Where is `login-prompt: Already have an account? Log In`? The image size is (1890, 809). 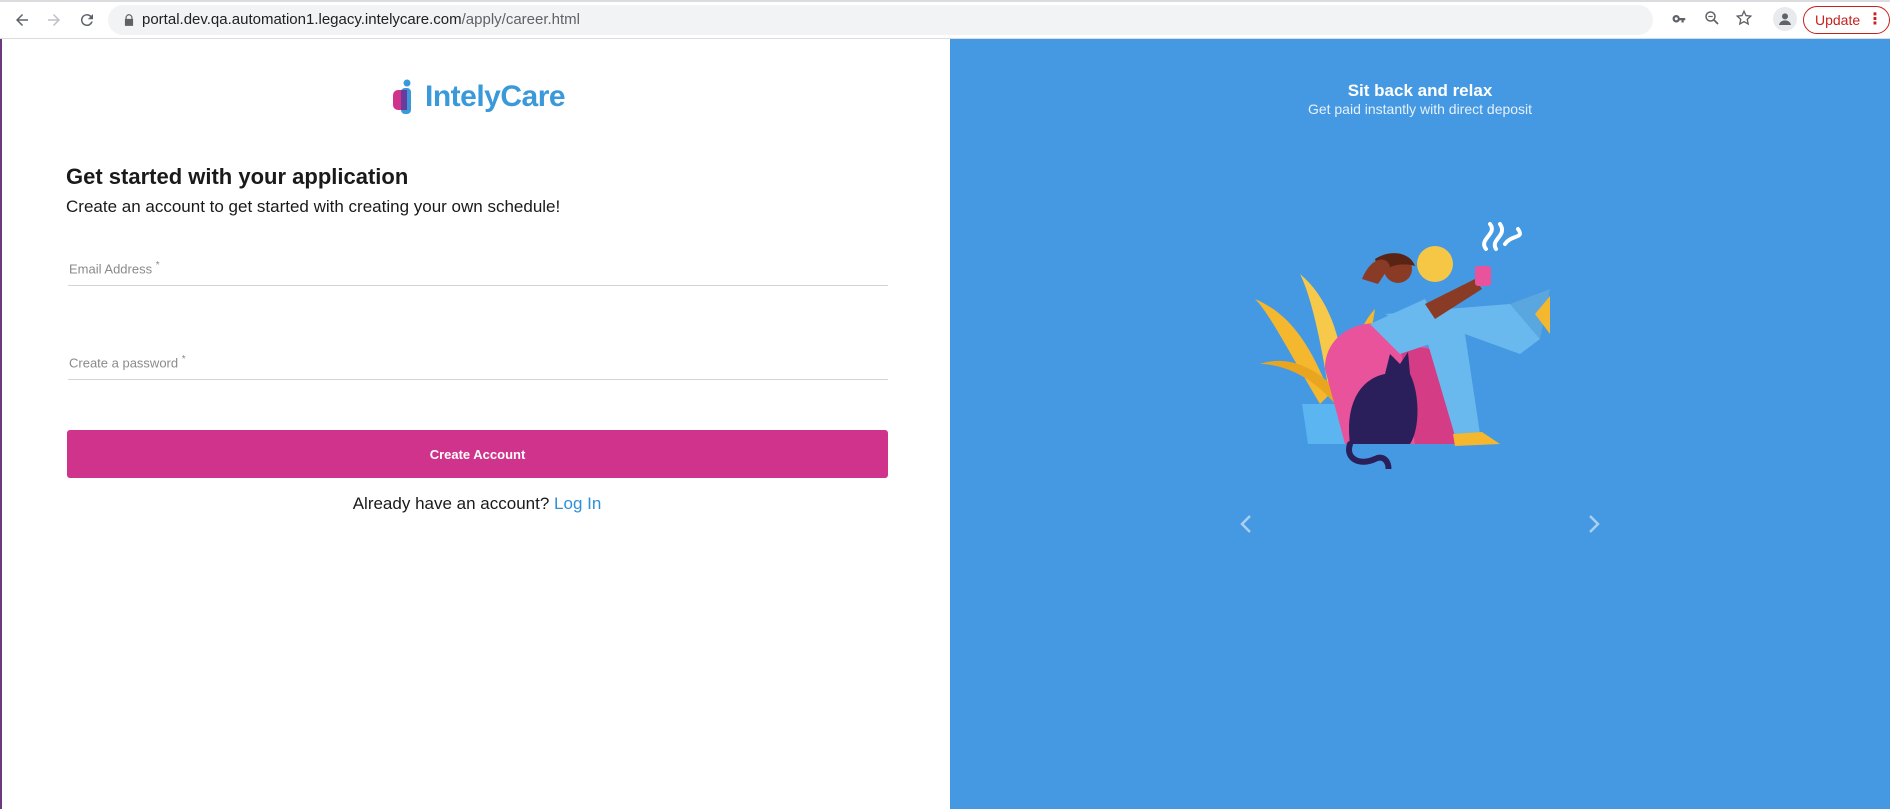
login-prompt: Already have an account? Log In is located at coordinates (477, 504).